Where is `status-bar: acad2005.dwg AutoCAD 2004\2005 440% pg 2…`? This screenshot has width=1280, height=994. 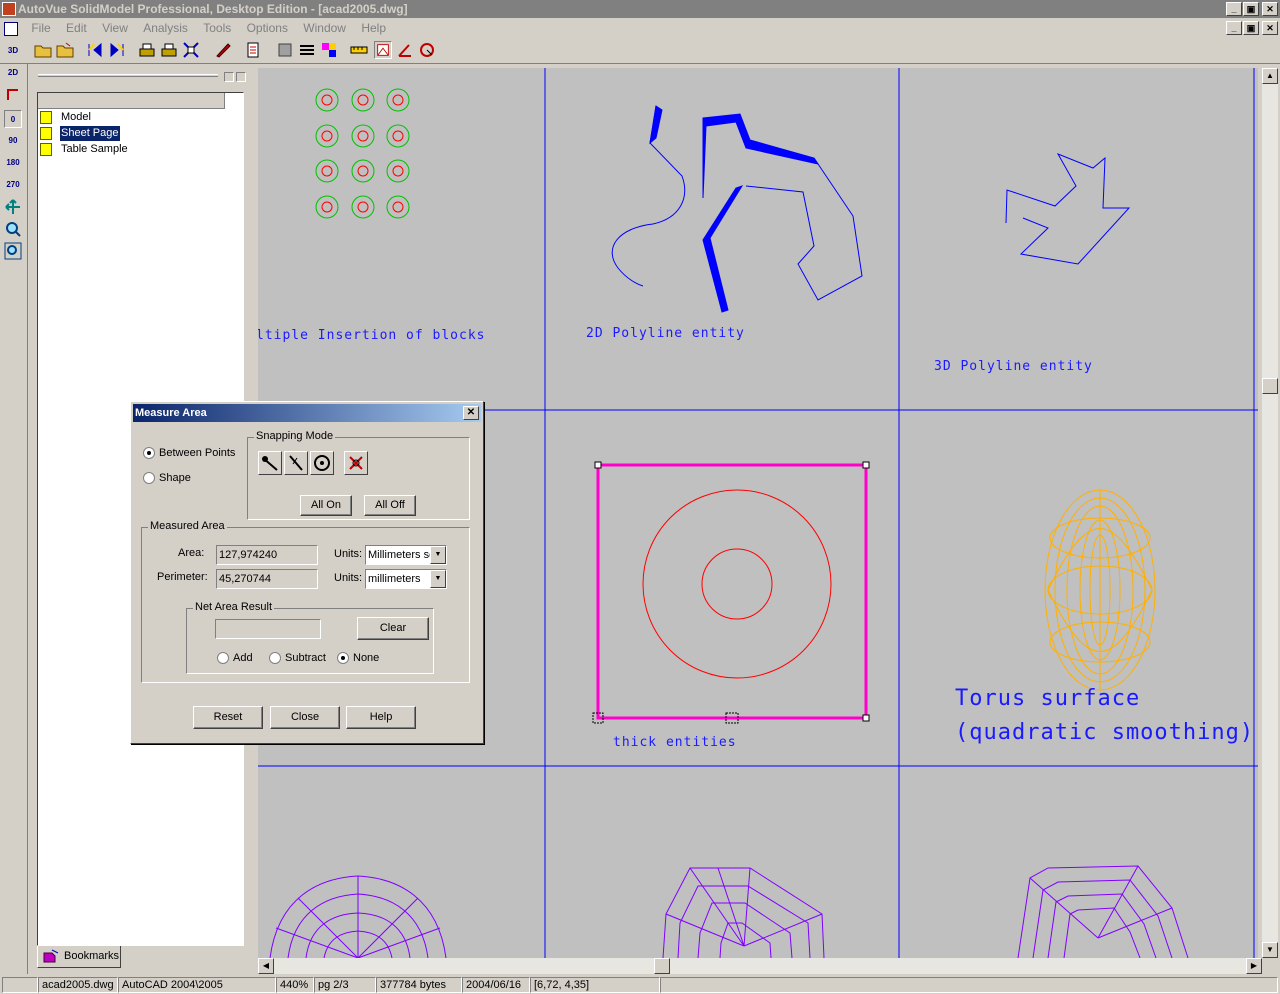 status-bar: acad2005.dwg AutoCAD 2004\2005 440% pg 2… is located at coordinates (640, 985).